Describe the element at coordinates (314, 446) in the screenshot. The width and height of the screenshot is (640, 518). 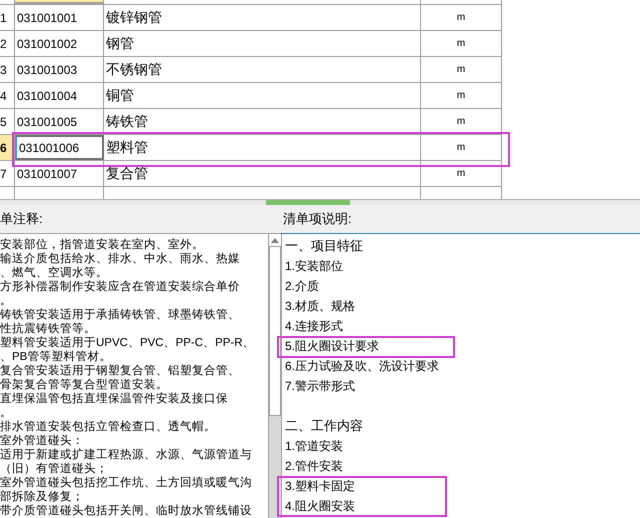
I see `description-item: 1.管道安装` at that location.